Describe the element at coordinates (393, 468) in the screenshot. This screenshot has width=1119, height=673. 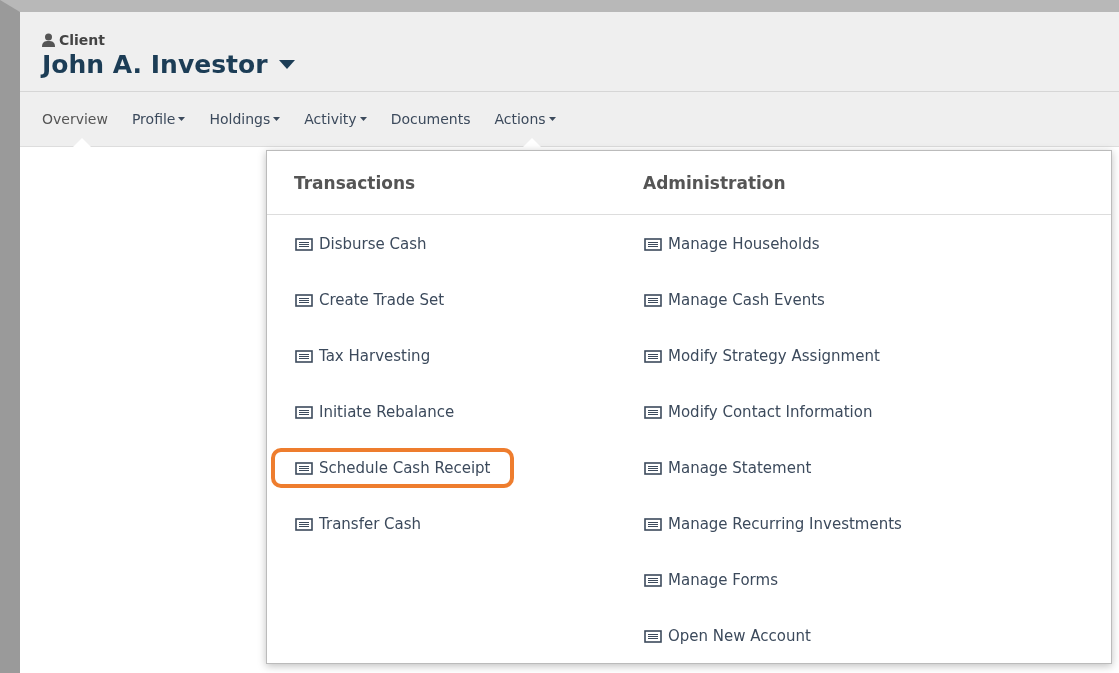
I see `menu-item: Schedule Cash Receipt` at that location.